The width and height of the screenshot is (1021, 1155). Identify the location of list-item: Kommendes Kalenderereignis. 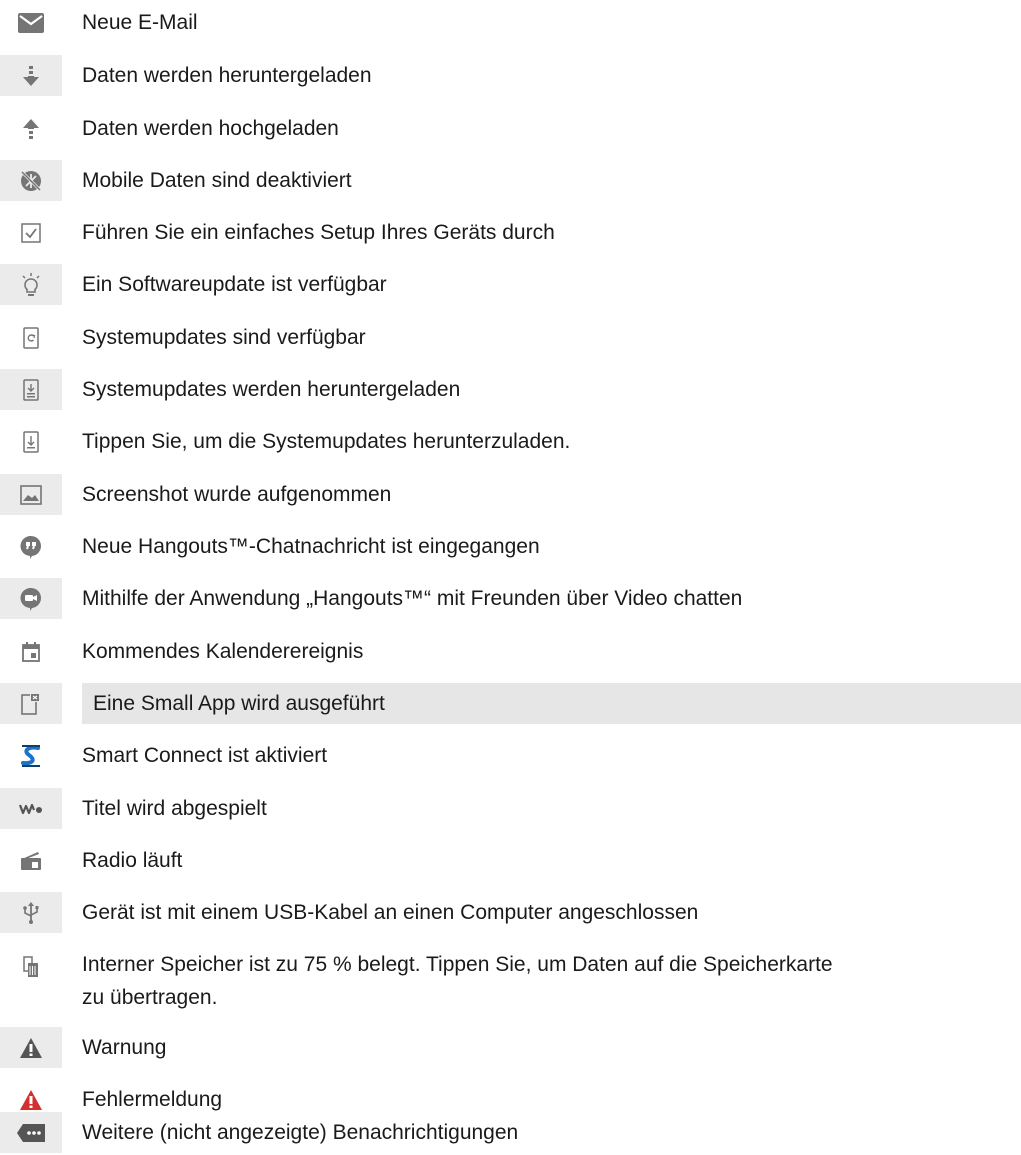
(510, 651).